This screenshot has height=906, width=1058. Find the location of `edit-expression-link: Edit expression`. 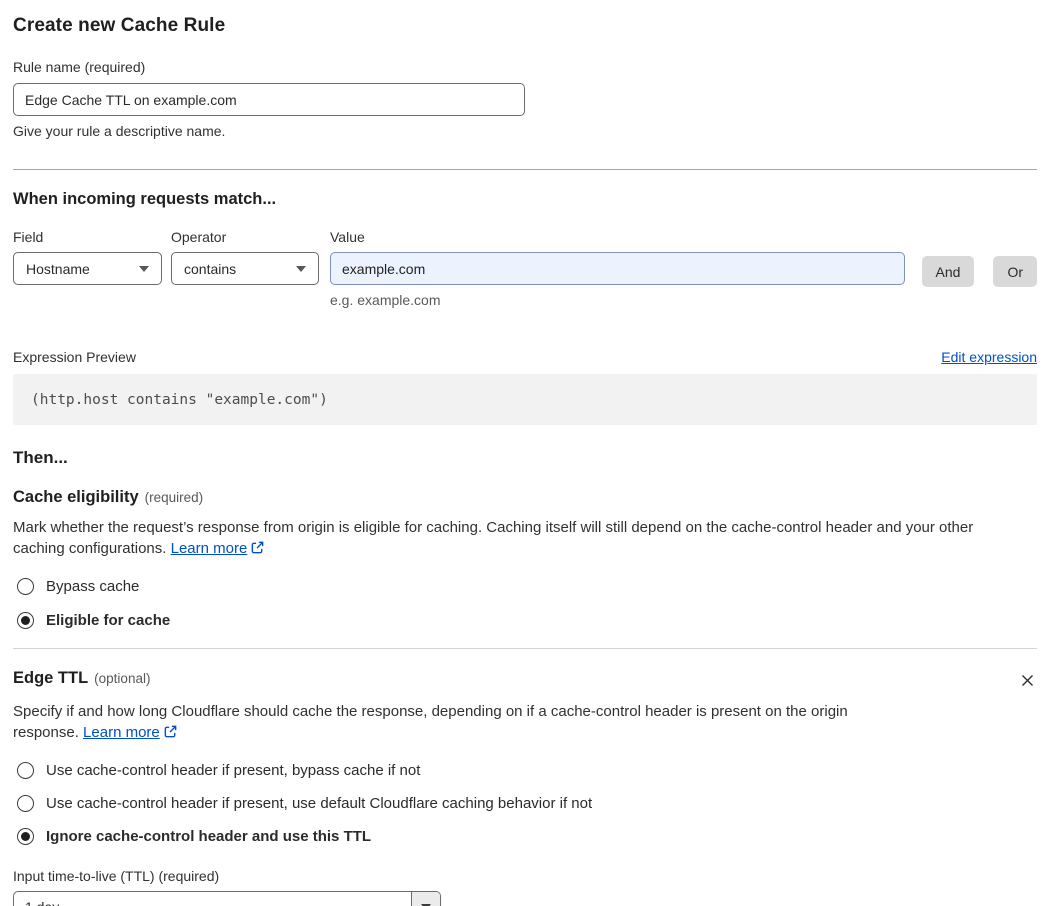

edit-expression-link: Edit expression is located at coordinates (989, 357).